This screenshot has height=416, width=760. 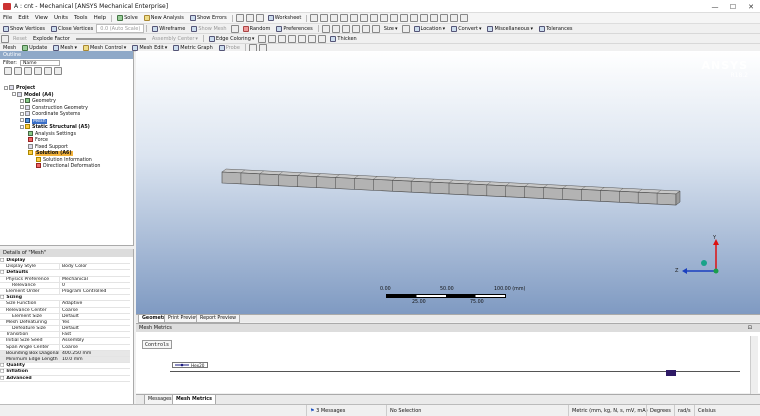 I want to click on menu-edit: Edit, so click(x=23, y=18).